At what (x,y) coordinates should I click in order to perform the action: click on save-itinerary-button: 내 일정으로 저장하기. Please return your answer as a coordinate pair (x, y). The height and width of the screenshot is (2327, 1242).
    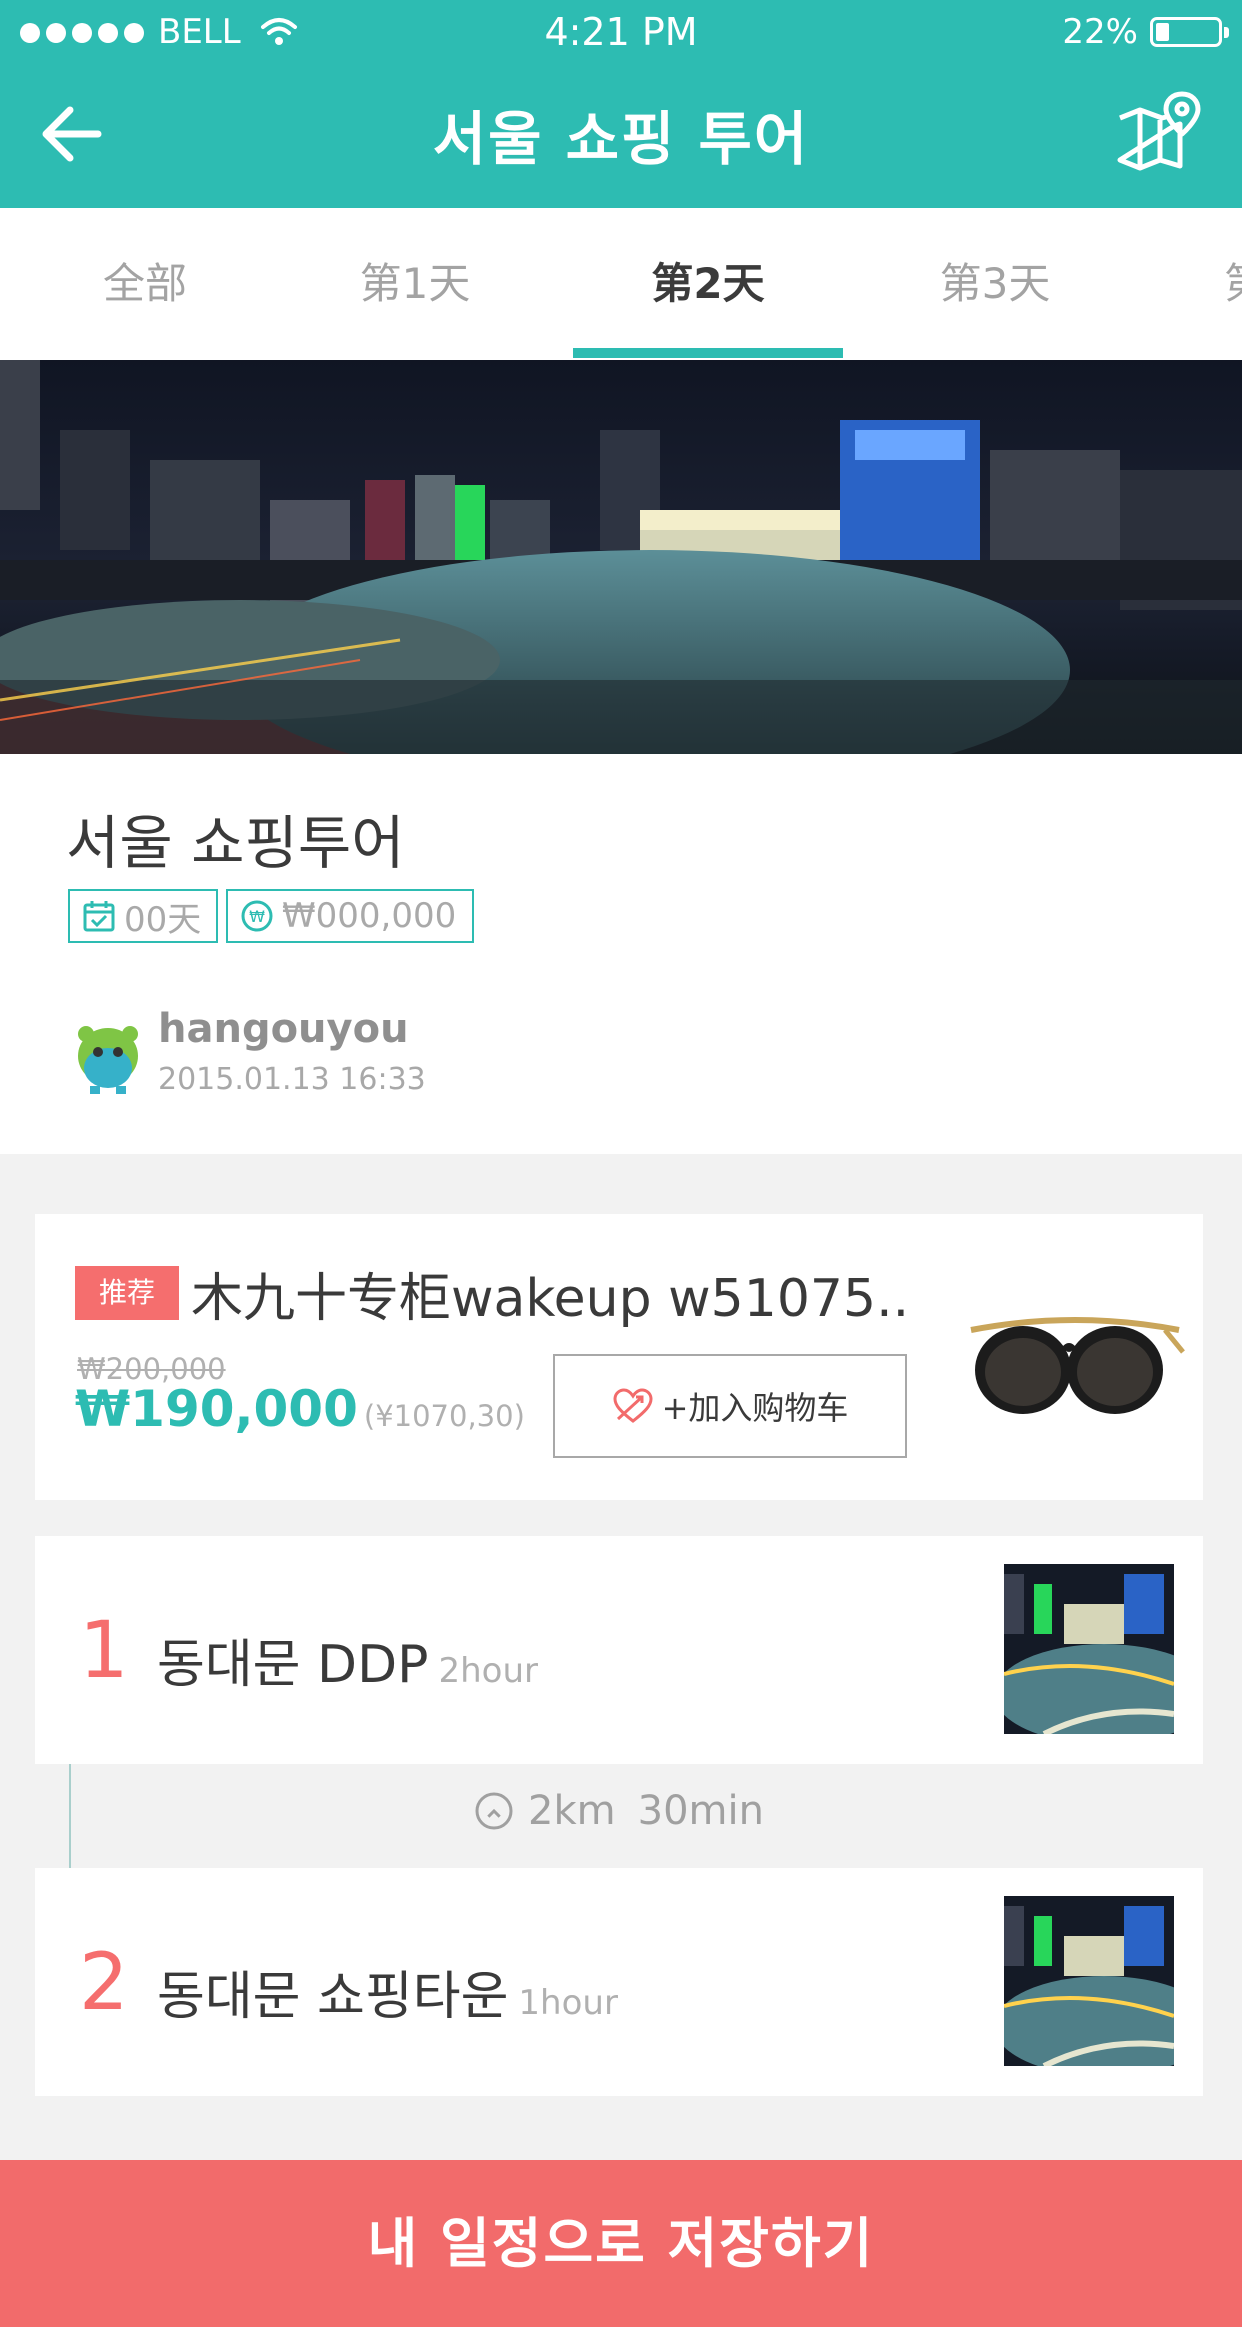
    Looking at the image, I should click on (621, 2243).